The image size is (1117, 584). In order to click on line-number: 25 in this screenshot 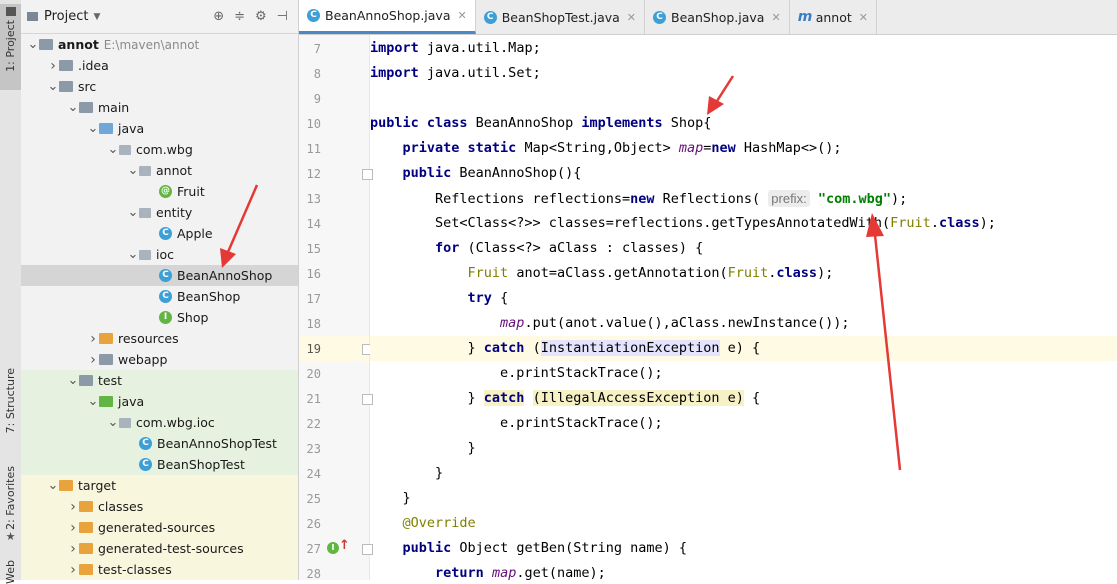, I will do `click(313, 499)`.